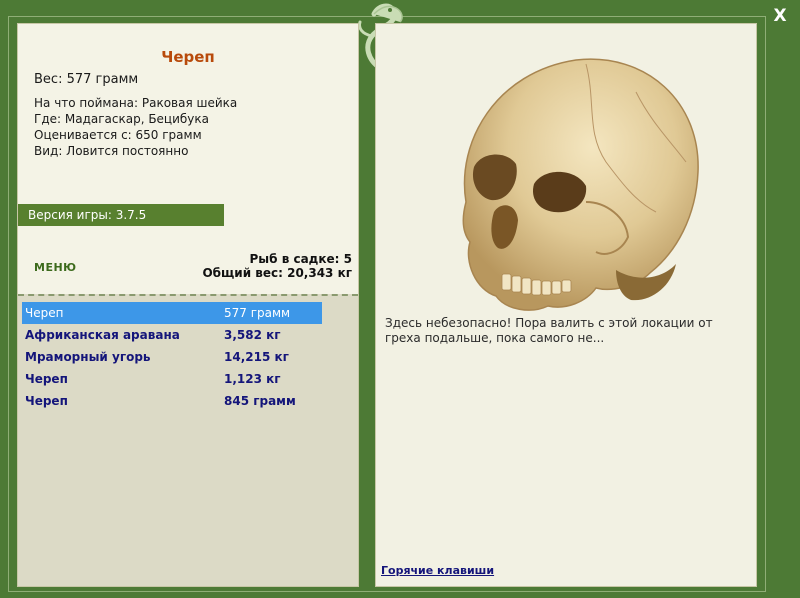  I want to click on list-item-name: Африканская аравана, so click(102, 335).